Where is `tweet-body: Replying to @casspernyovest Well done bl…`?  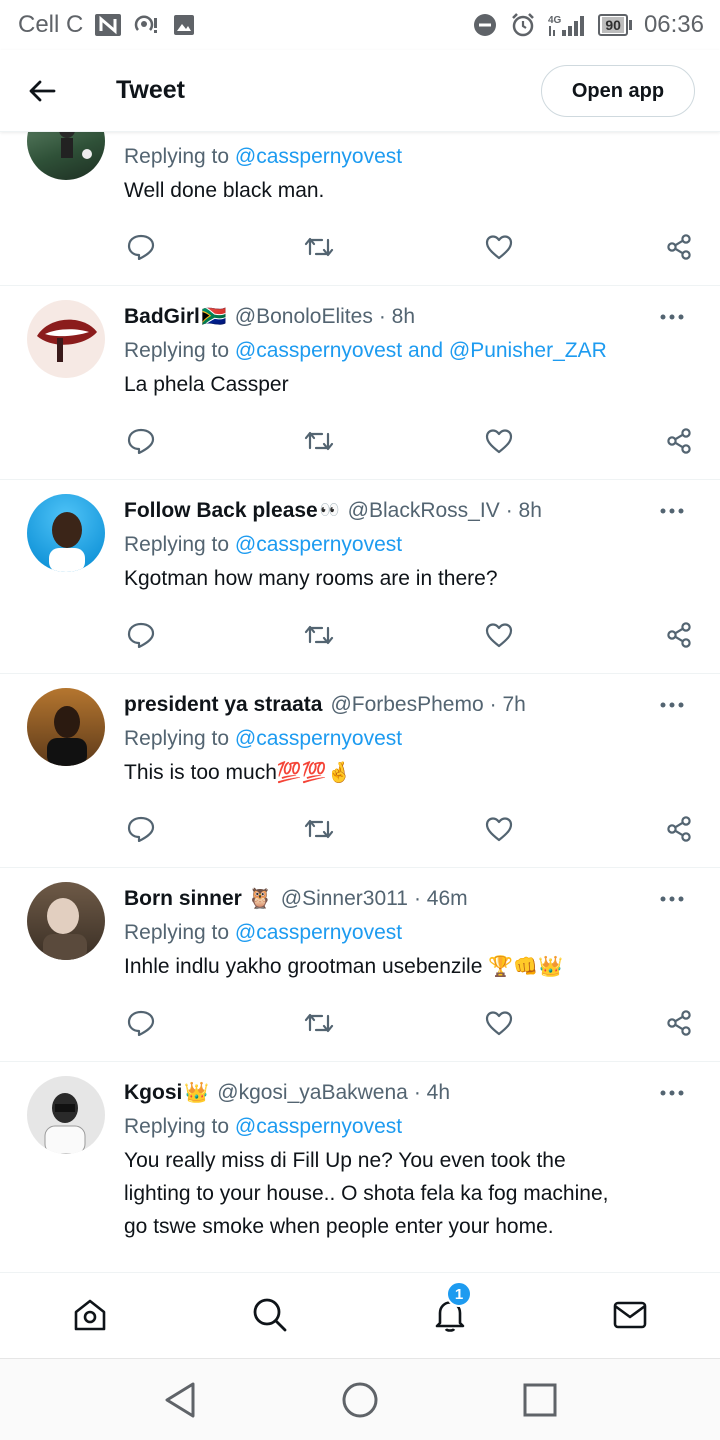
tweet-body: Replying to @casspernyovest Well done bl… is located at coordinates (412, 173).